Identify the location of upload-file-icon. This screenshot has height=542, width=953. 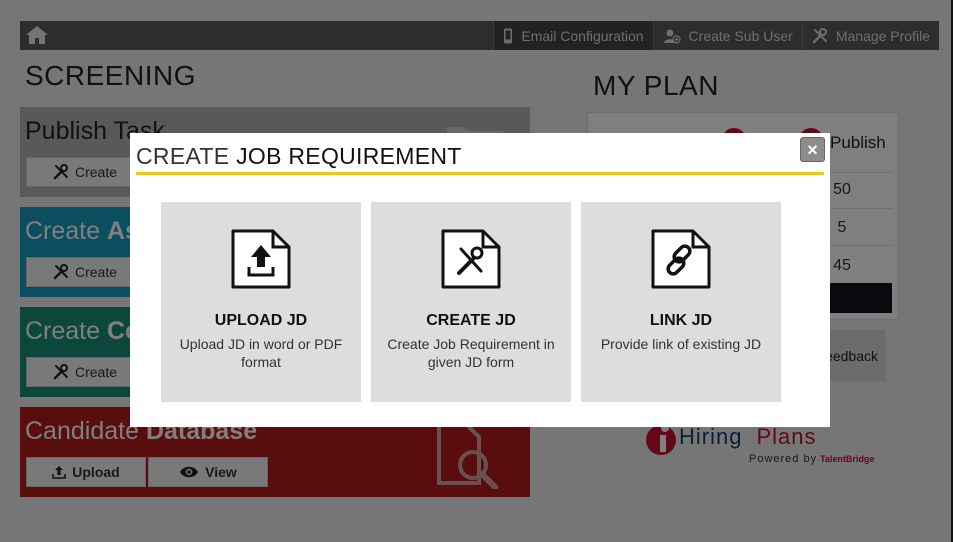
(261, 259).